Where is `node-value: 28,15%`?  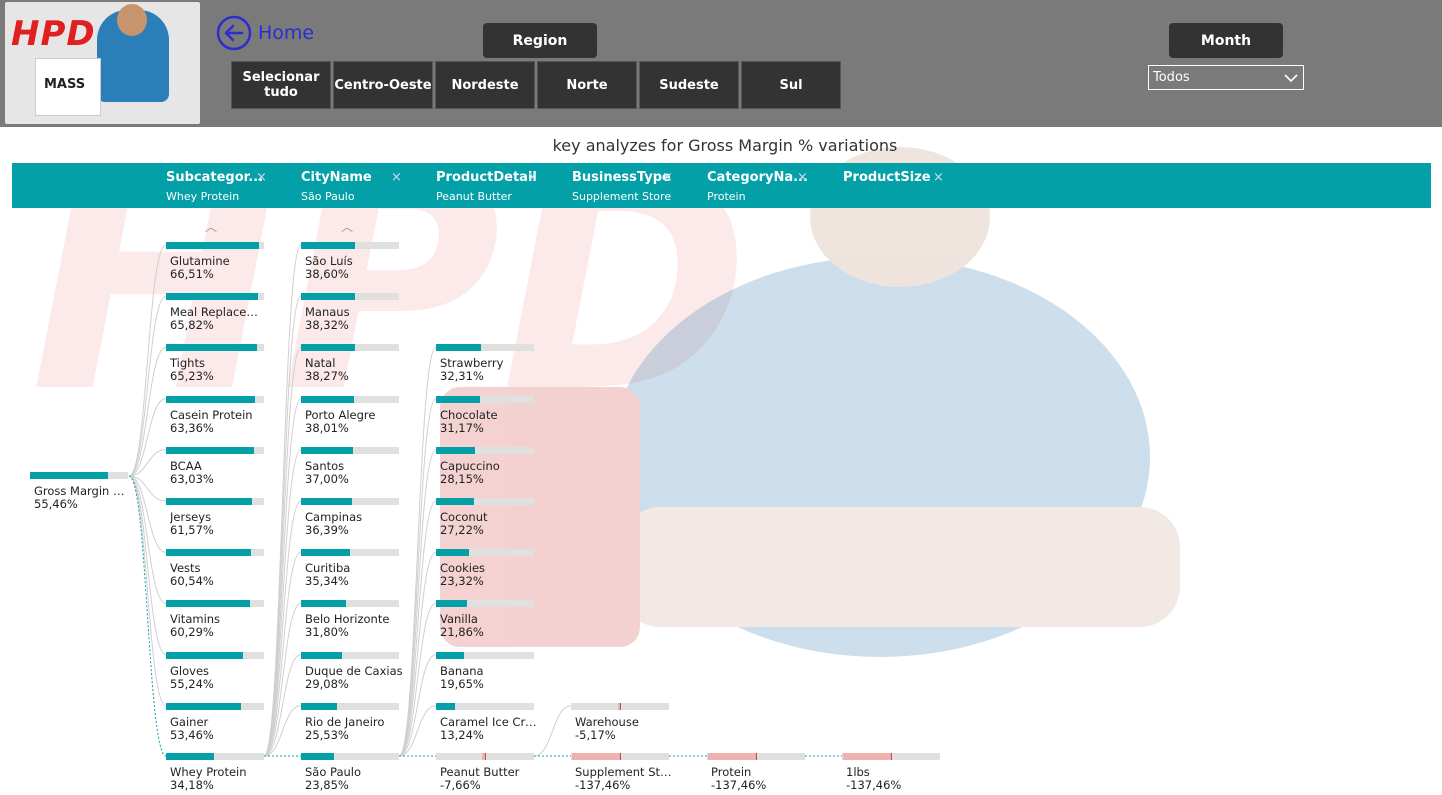 node-value: 28,15% is located at coordinates (462, 478).